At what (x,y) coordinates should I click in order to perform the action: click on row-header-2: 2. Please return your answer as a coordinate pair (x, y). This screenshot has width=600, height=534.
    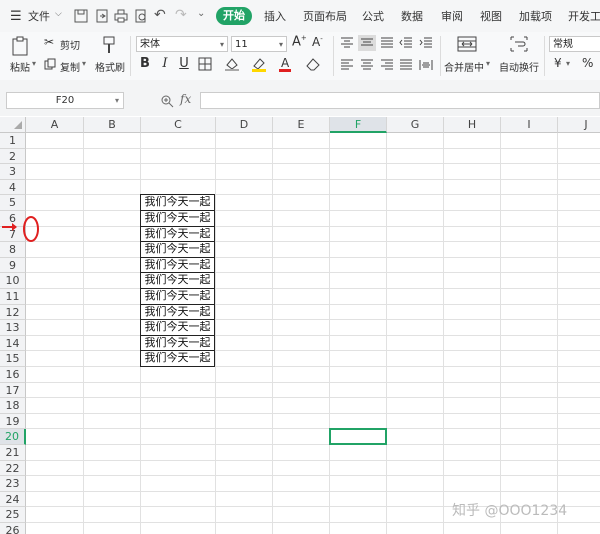
    Looking at the image, I should click on (13, 156).